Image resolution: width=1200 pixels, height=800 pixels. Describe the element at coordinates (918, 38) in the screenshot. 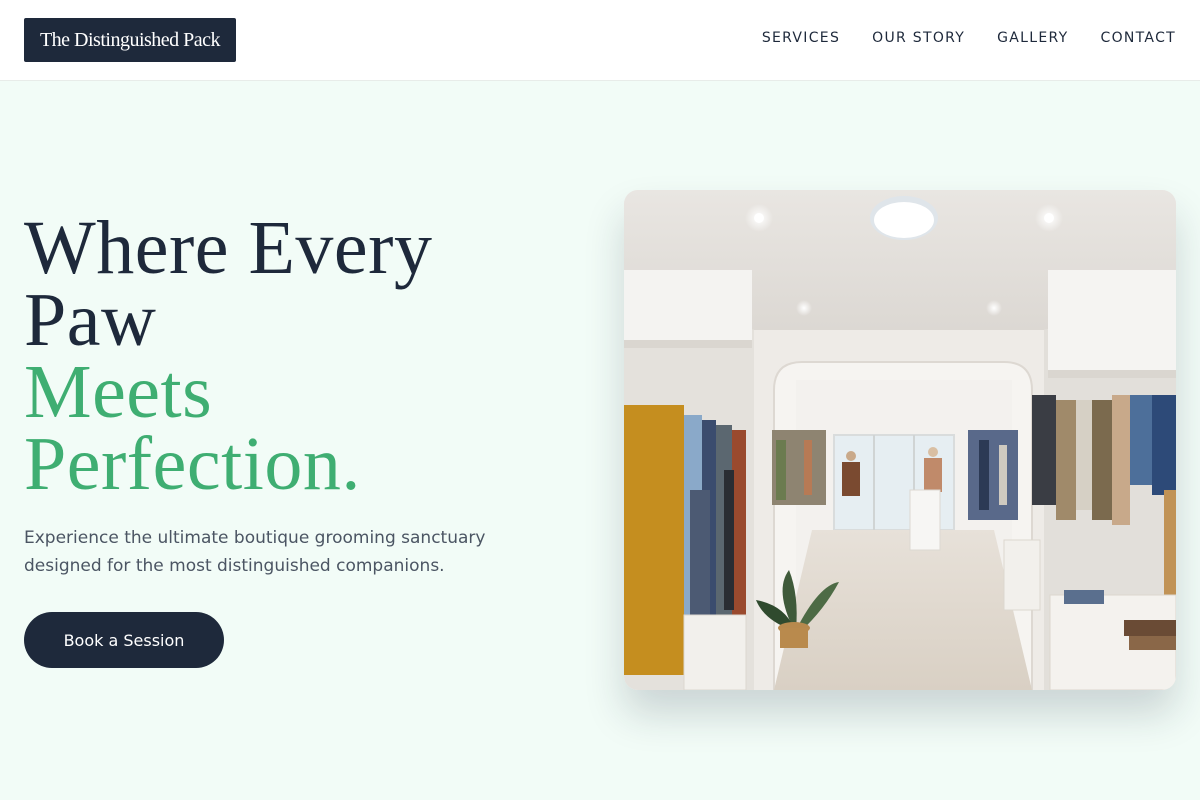

I see `nav-link-our-story: OUR STORY` at that location.